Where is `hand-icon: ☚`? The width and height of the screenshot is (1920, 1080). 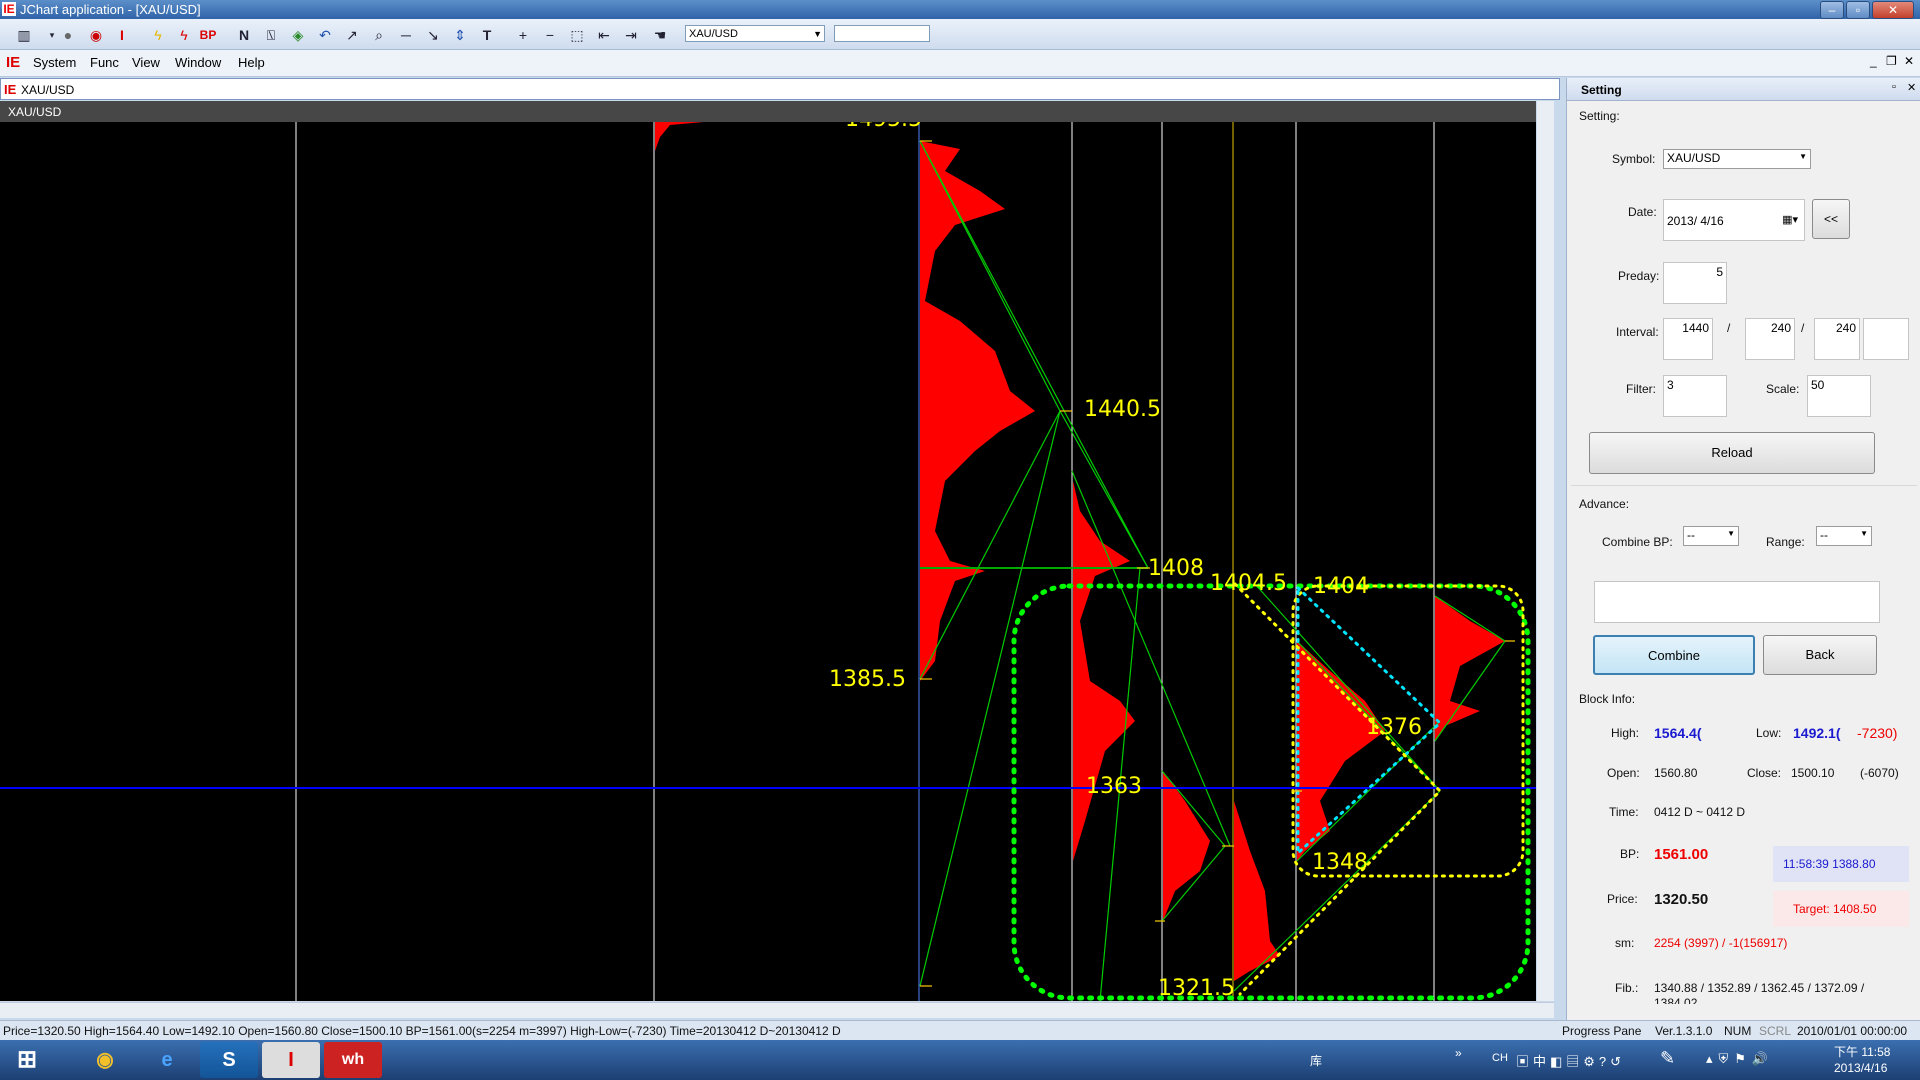 hand-icon: ☚ is located at coordinates (660, 35).